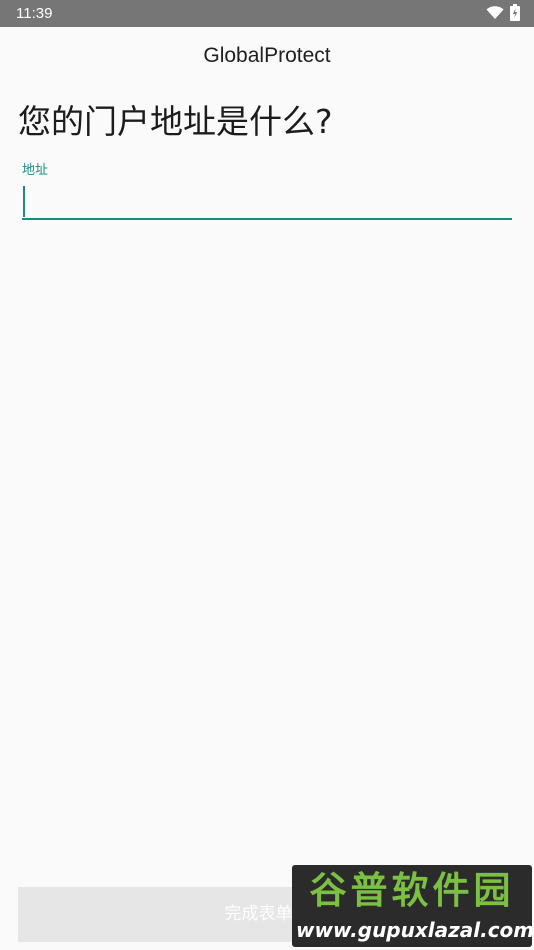  I want to click on portal-address-field: 地址, so click(267, 191).